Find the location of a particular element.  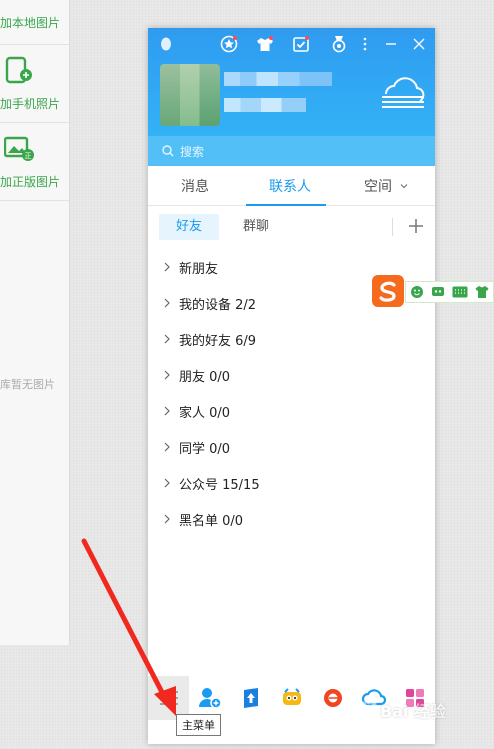

image-library-panel: 加本地图片 加手机照片 正 加正版图片 库暂无图片 is located at coordinates (35, 322).